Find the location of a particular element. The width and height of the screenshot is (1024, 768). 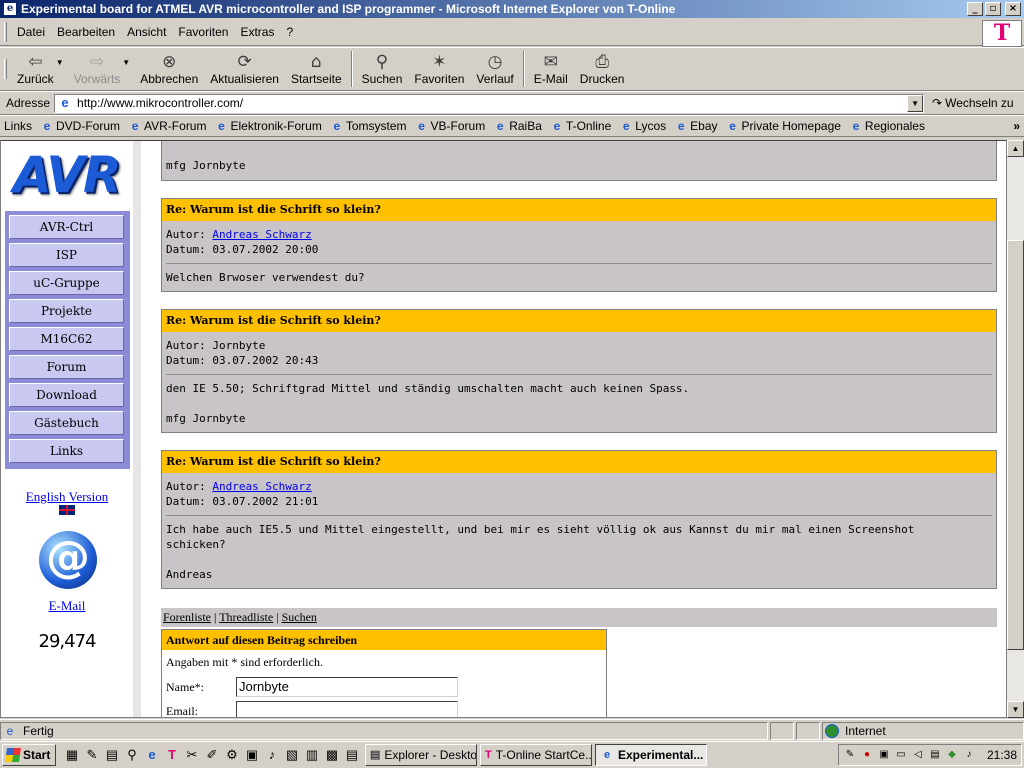

speaker-tray-icon: ♪ is located at coordinates (969, 755).